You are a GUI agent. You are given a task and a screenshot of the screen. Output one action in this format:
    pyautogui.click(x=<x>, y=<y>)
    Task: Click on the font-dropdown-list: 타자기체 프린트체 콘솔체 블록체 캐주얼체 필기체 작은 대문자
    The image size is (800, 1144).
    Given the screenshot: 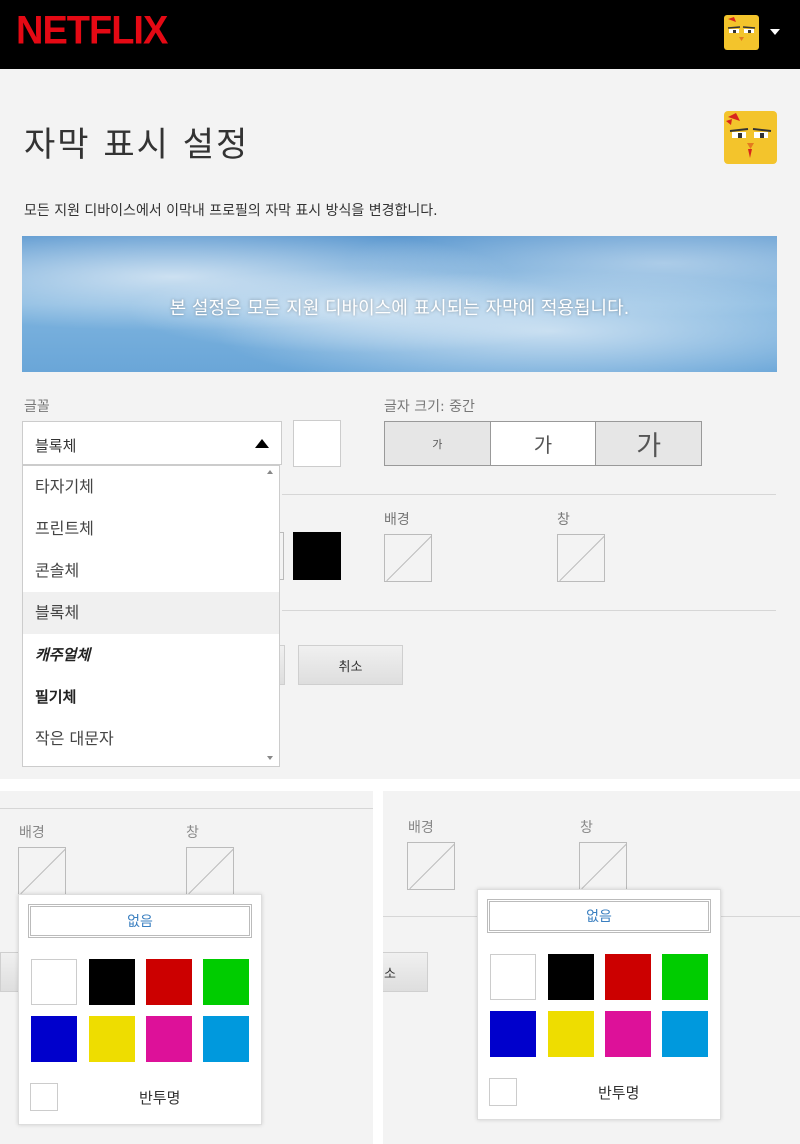 What is the action you would take?
    pyautogui.click(x=151, y=616)
    